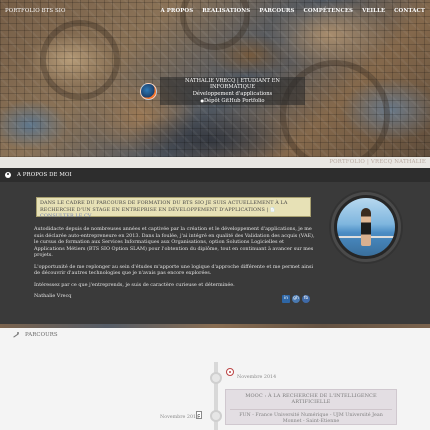 The height and width of the screenshot is (430, 430). I want to click on social-links: in gh fb, so click(296, 299).